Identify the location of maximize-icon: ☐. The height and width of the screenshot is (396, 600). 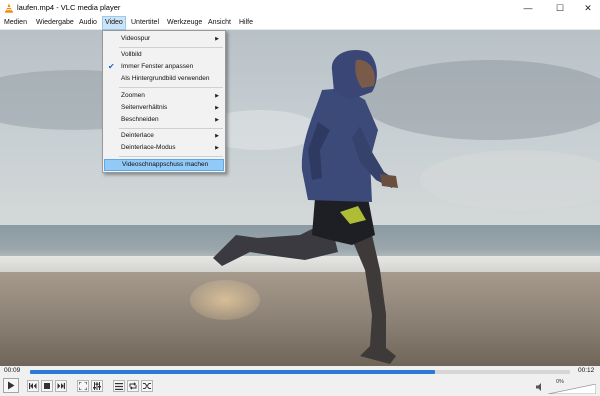
(560, 7).